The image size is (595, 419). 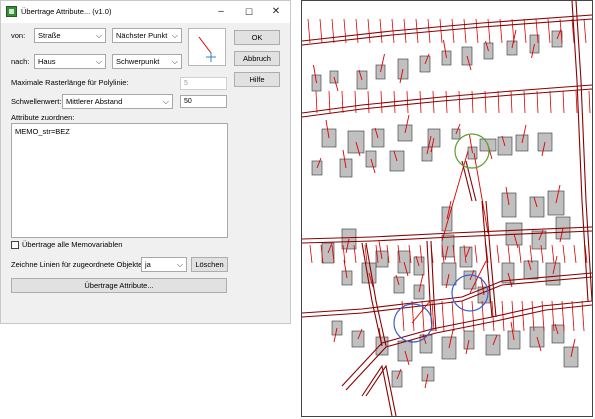 I want to click on zeichne-select: ja ⌵, so click(x=164, y=264).